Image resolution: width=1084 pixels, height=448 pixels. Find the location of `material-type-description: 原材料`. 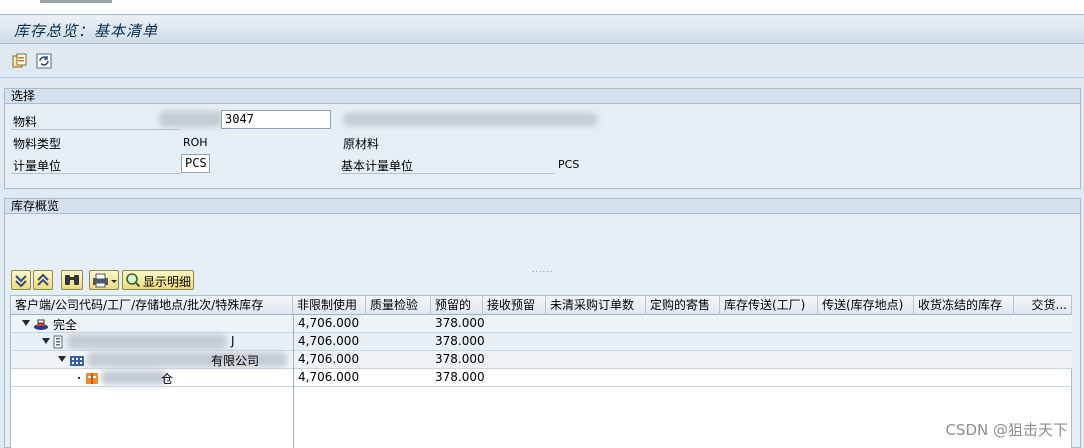

material-type-description: 原材料 is located at coordinates (361, 144).